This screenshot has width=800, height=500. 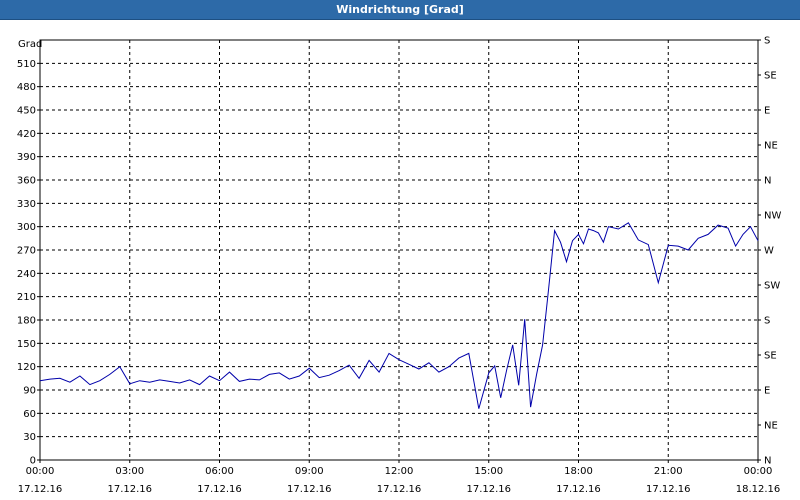 What do you see at coordinates (488, 471) in the screenshot?
I see `x-tick-time: 15:00` at bounding box center [488, 471].